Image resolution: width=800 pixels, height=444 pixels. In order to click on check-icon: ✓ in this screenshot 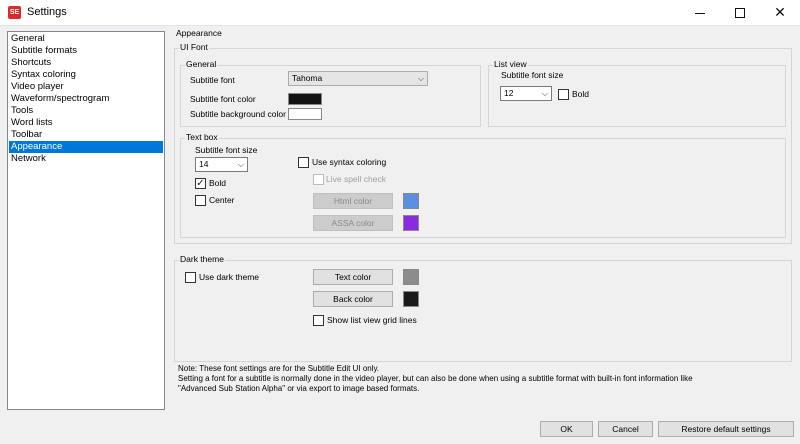, I will do `click(200, 183)`.